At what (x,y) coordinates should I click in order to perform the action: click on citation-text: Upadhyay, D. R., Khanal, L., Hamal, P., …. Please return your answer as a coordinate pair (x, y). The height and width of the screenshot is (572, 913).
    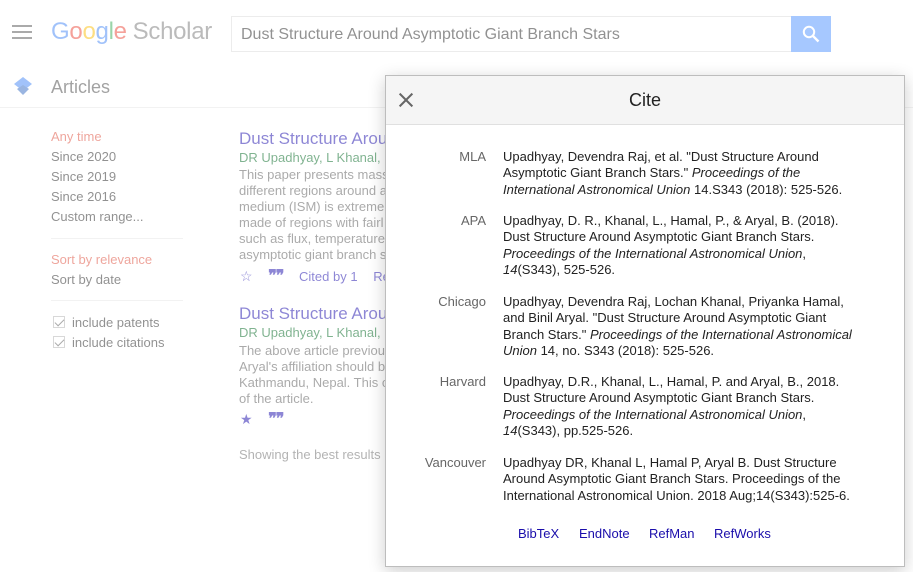
    Looking at the image, I should click on (680, 245).